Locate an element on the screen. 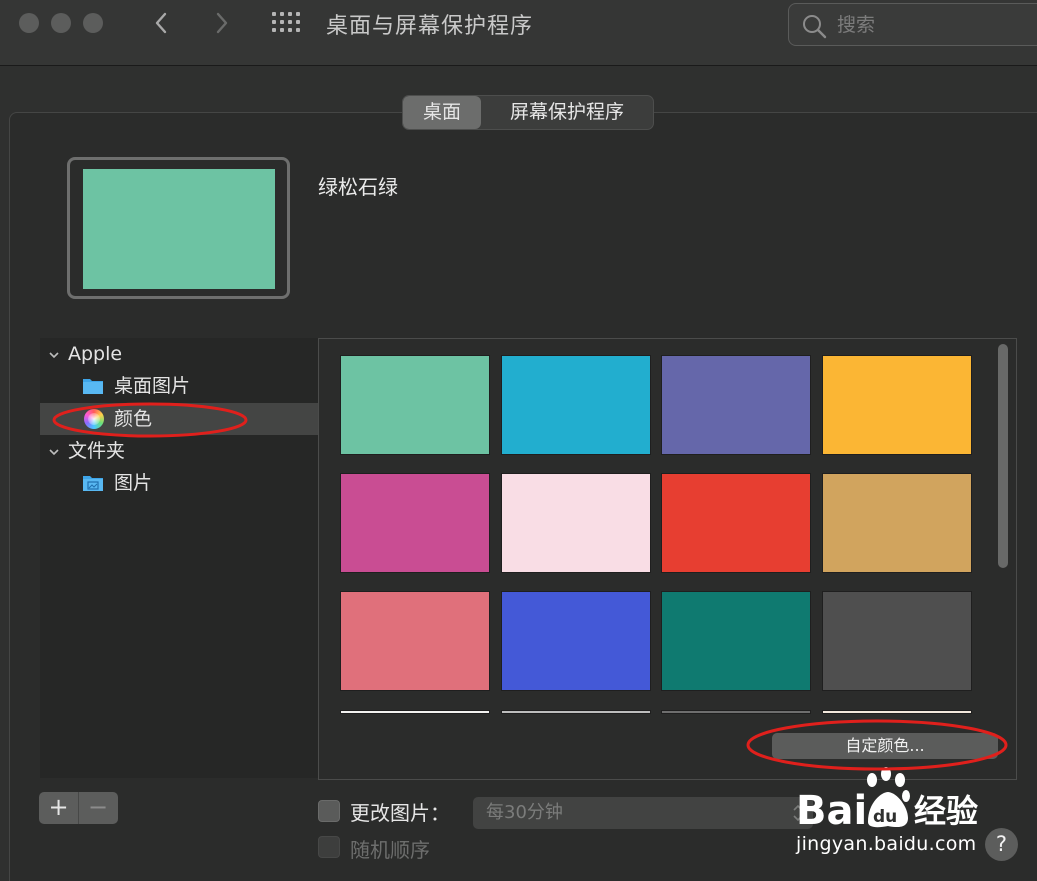  color-wheel-icon is located at coordinates (94, 419).